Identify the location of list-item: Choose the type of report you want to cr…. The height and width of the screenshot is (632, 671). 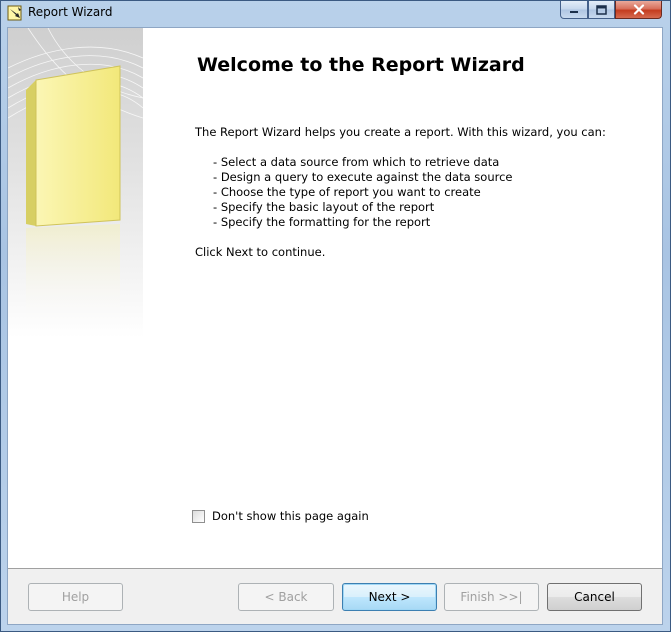
(363, 192).